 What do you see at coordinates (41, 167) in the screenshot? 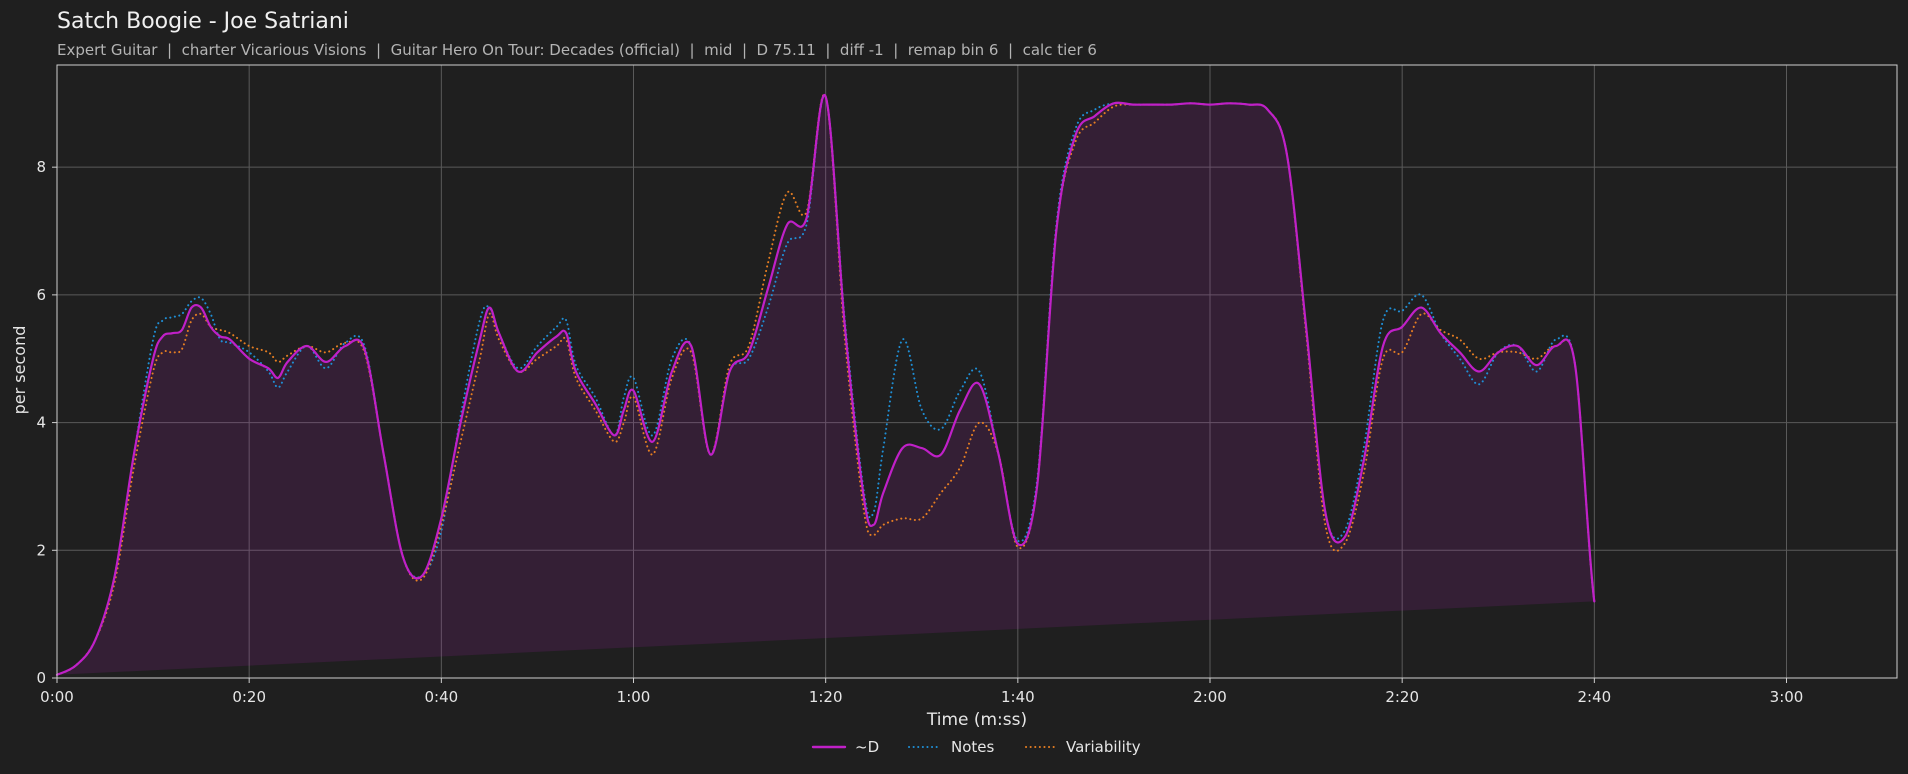
I see `y-tick-label: 8` at bounding box center [41, 167].